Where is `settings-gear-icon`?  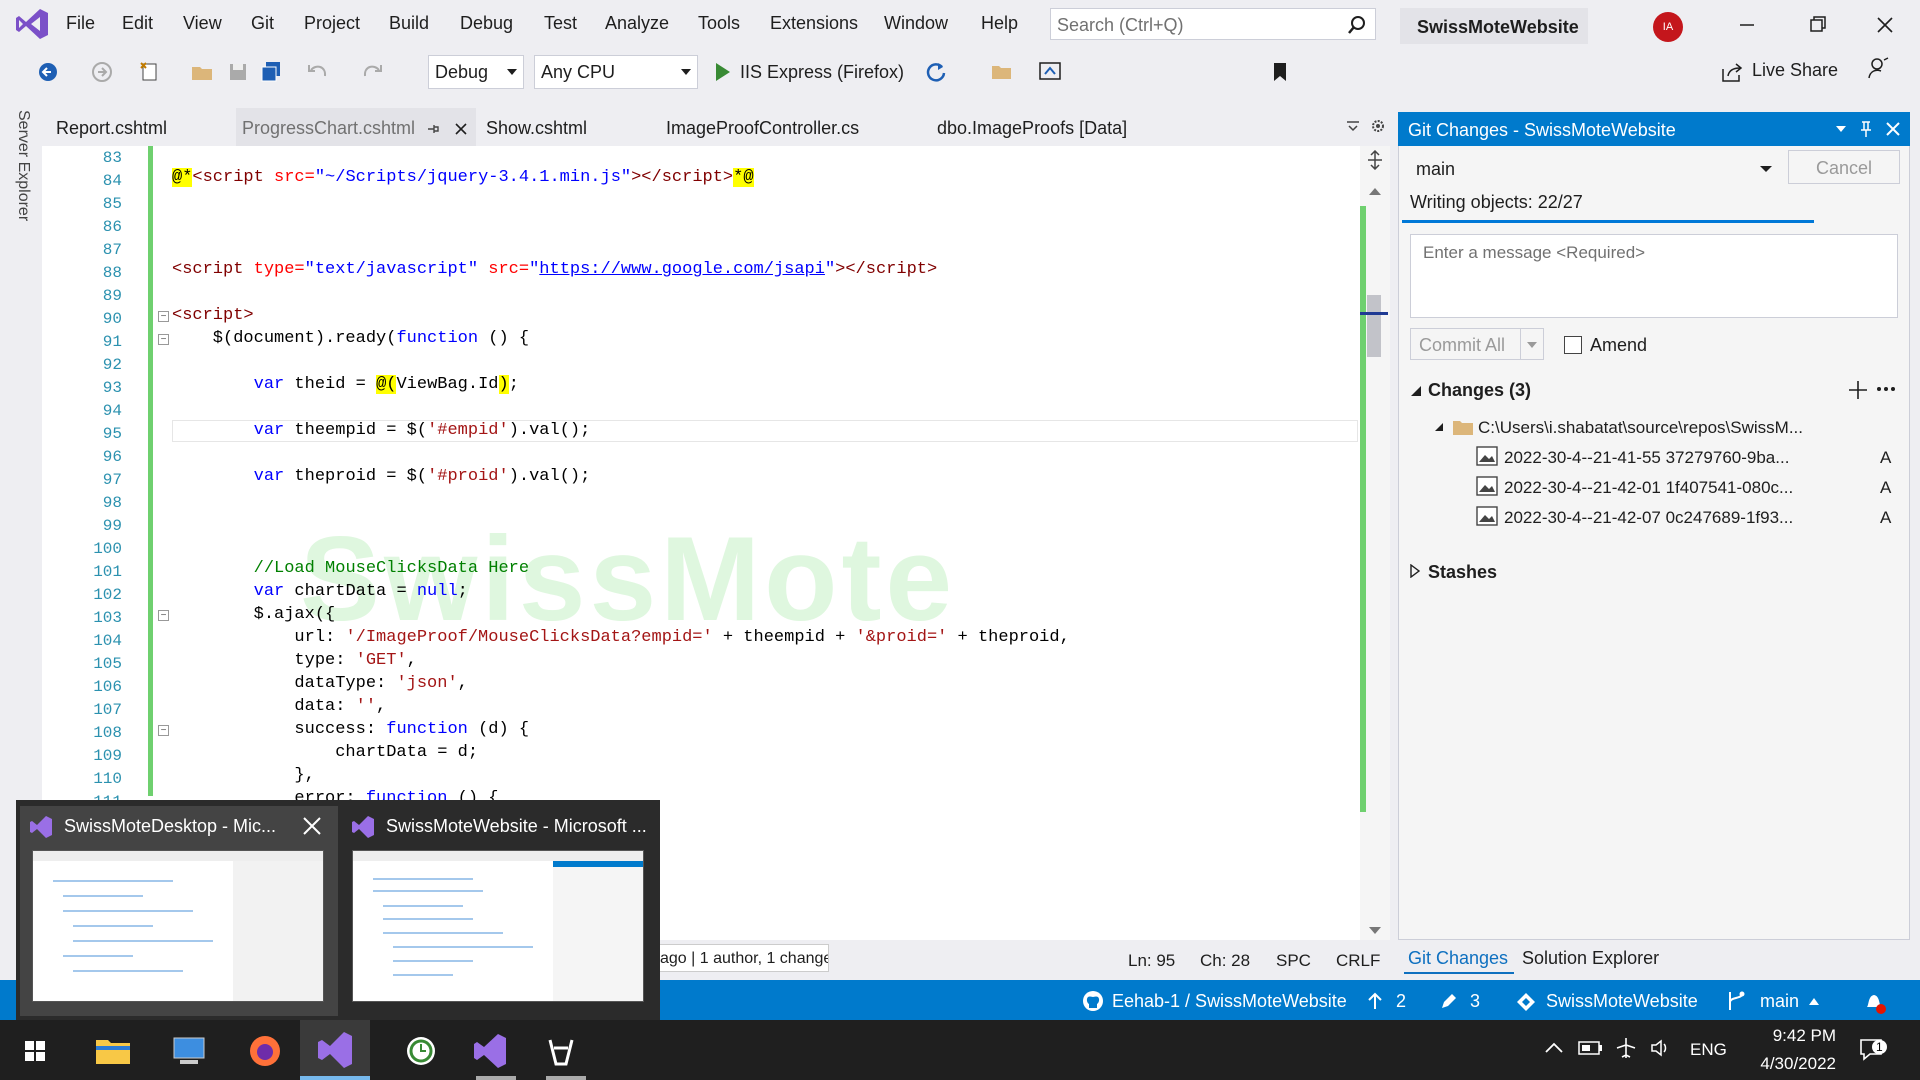 settings-gear-icon is located at coordinates (1378, 126).